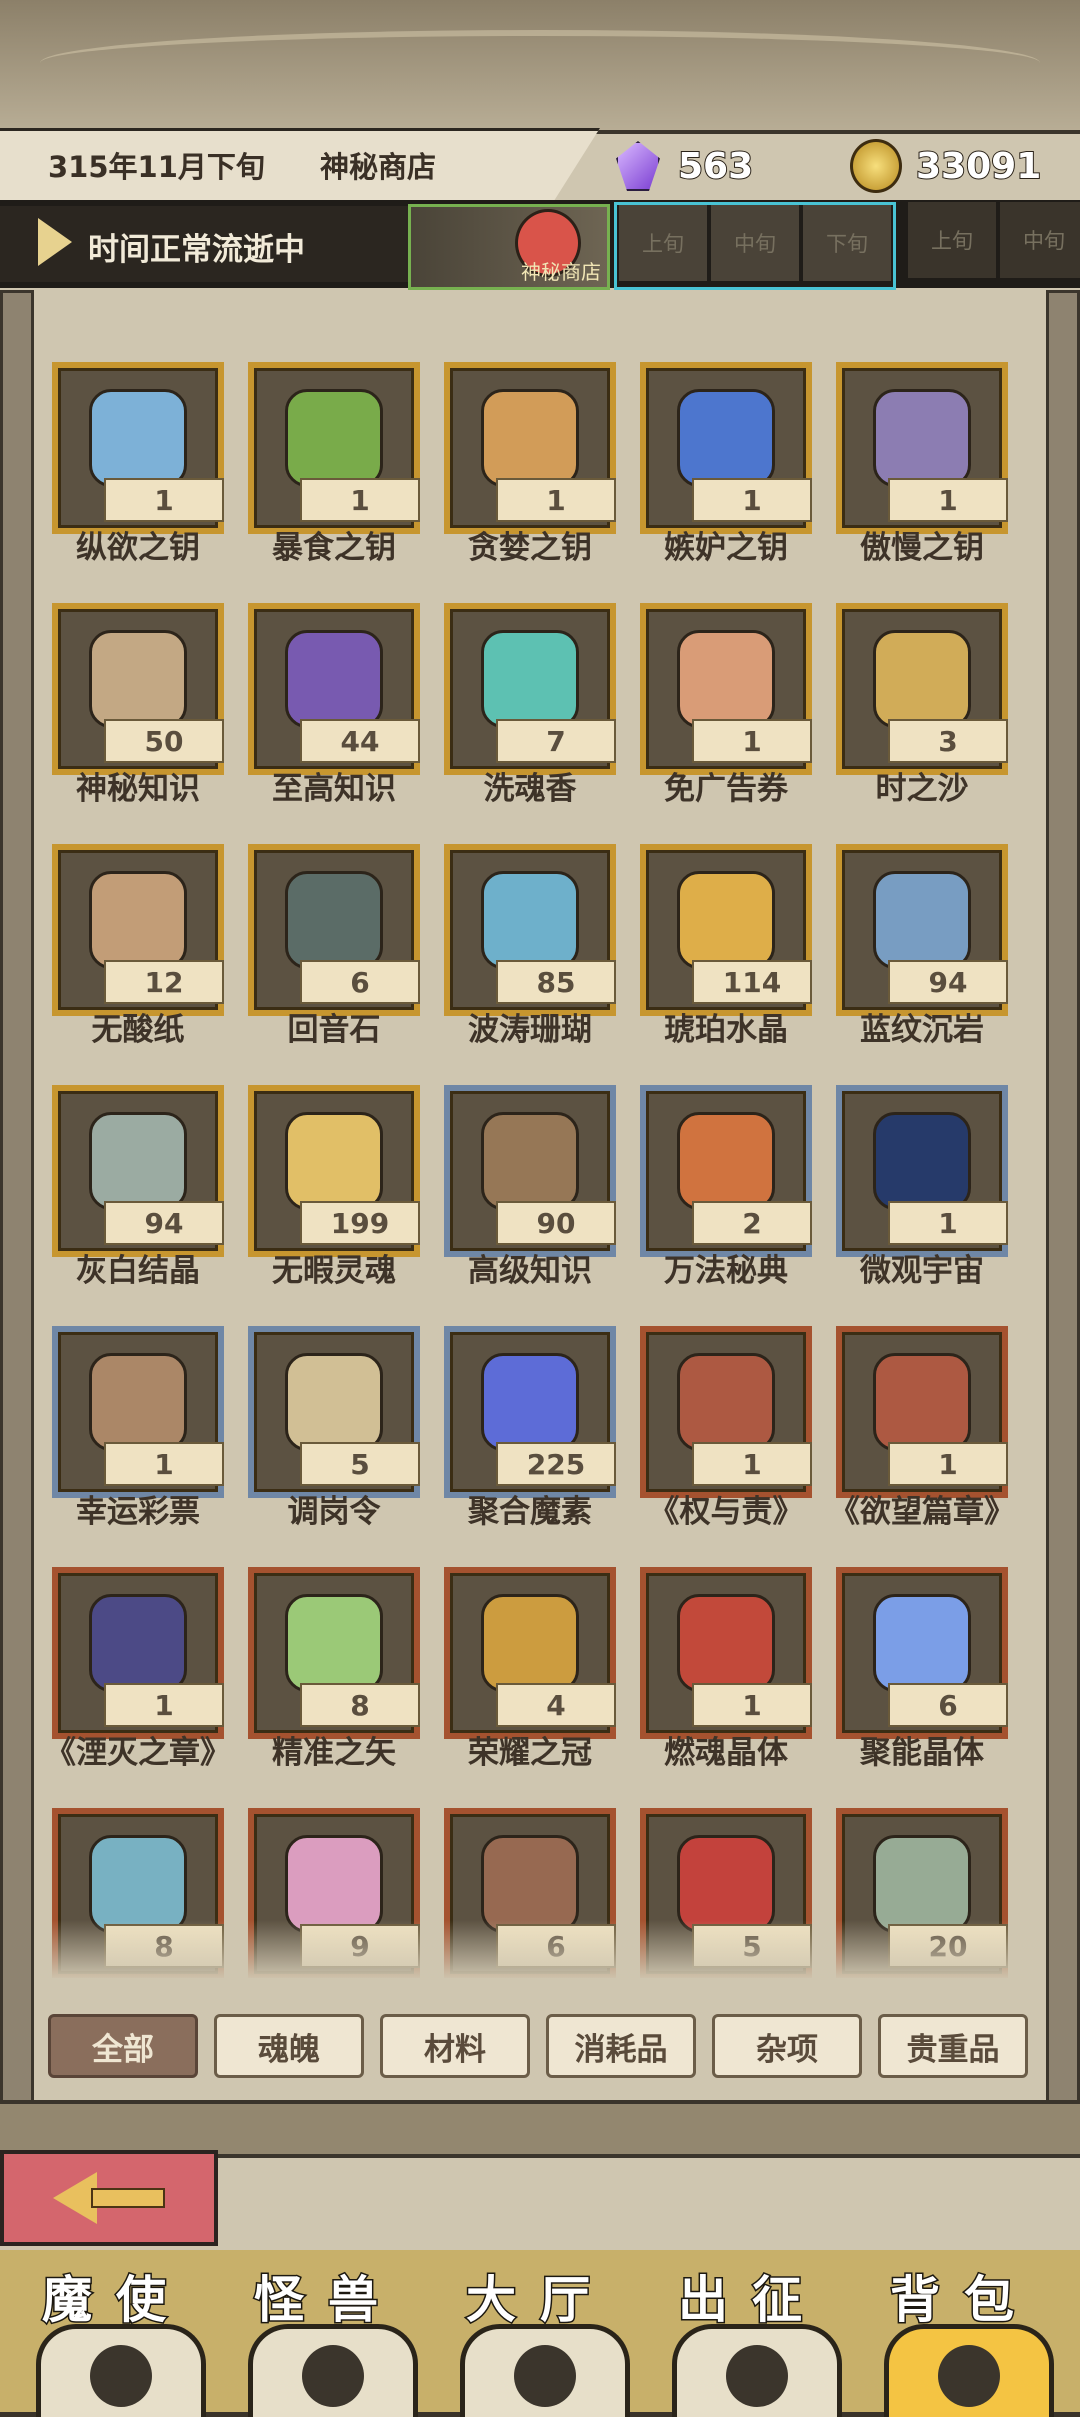  Describe the element at coordinates (334, 442) in the screenshot. I see `inventory-item: 1 暴食之钥` at that location.